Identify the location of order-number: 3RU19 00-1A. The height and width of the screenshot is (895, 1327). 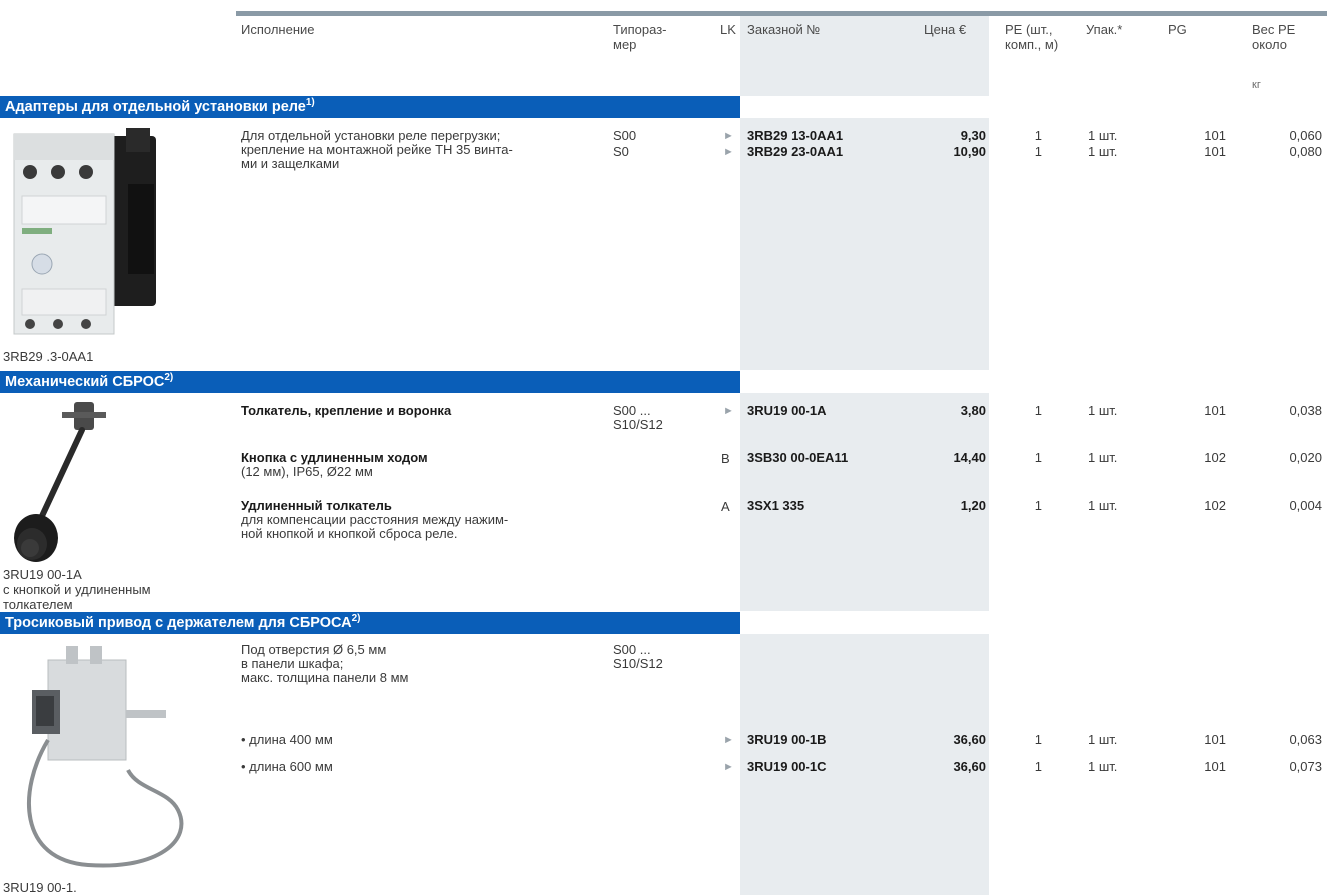
(787, 410).